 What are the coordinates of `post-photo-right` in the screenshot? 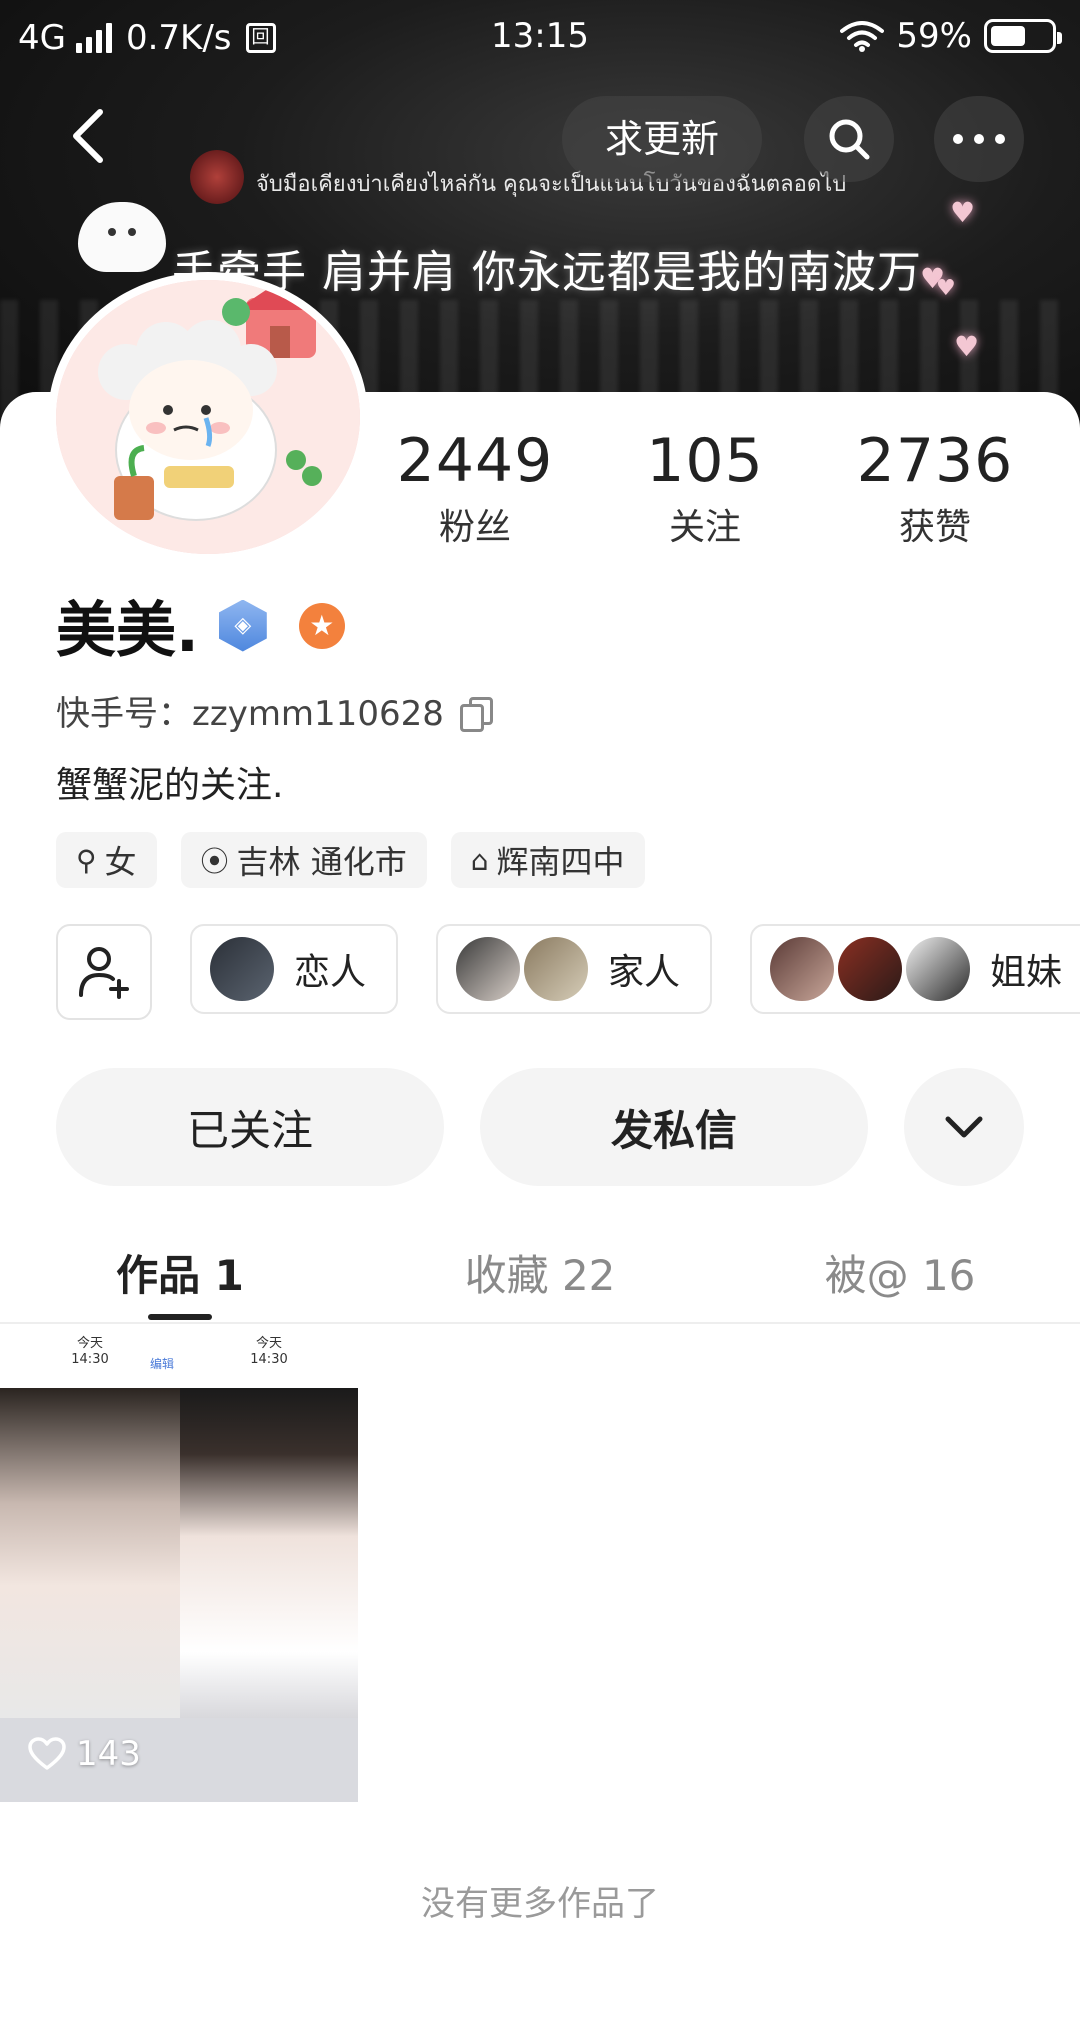 It's located at (269, 1553).